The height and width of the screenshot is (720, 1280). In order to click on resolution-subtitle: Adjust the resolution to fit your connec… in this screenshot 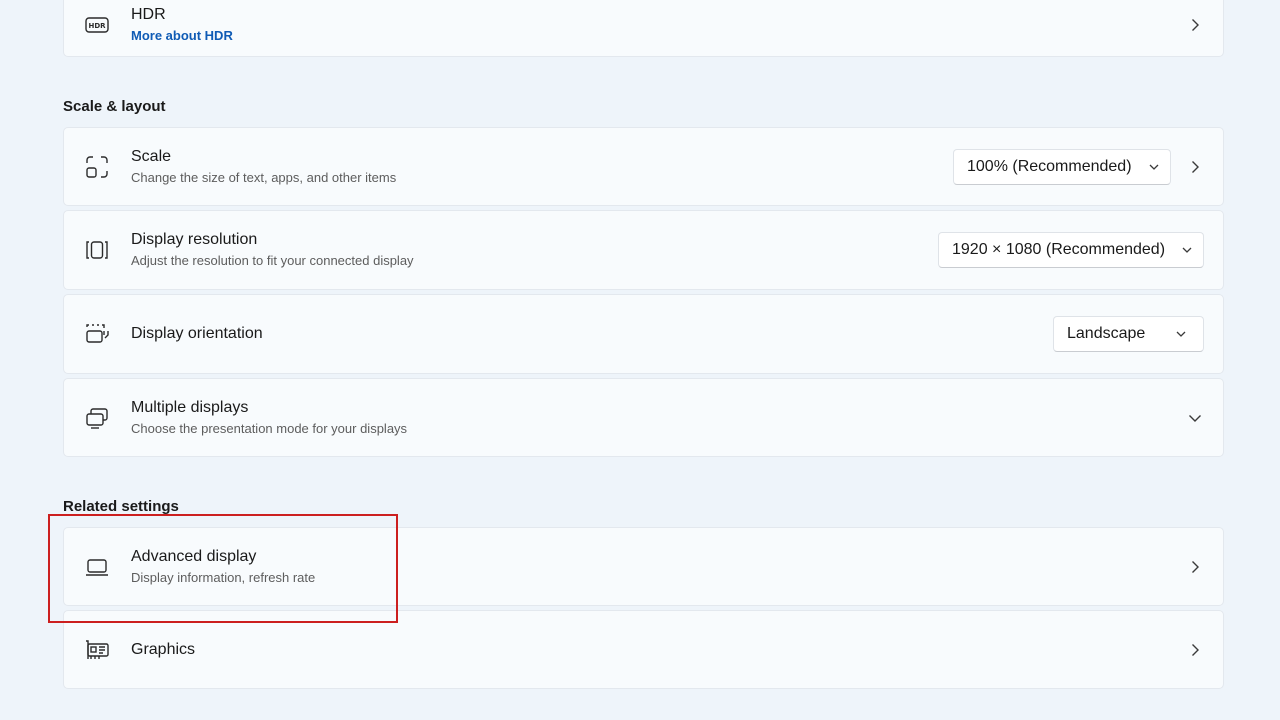, I will do `click(272, 260)`.